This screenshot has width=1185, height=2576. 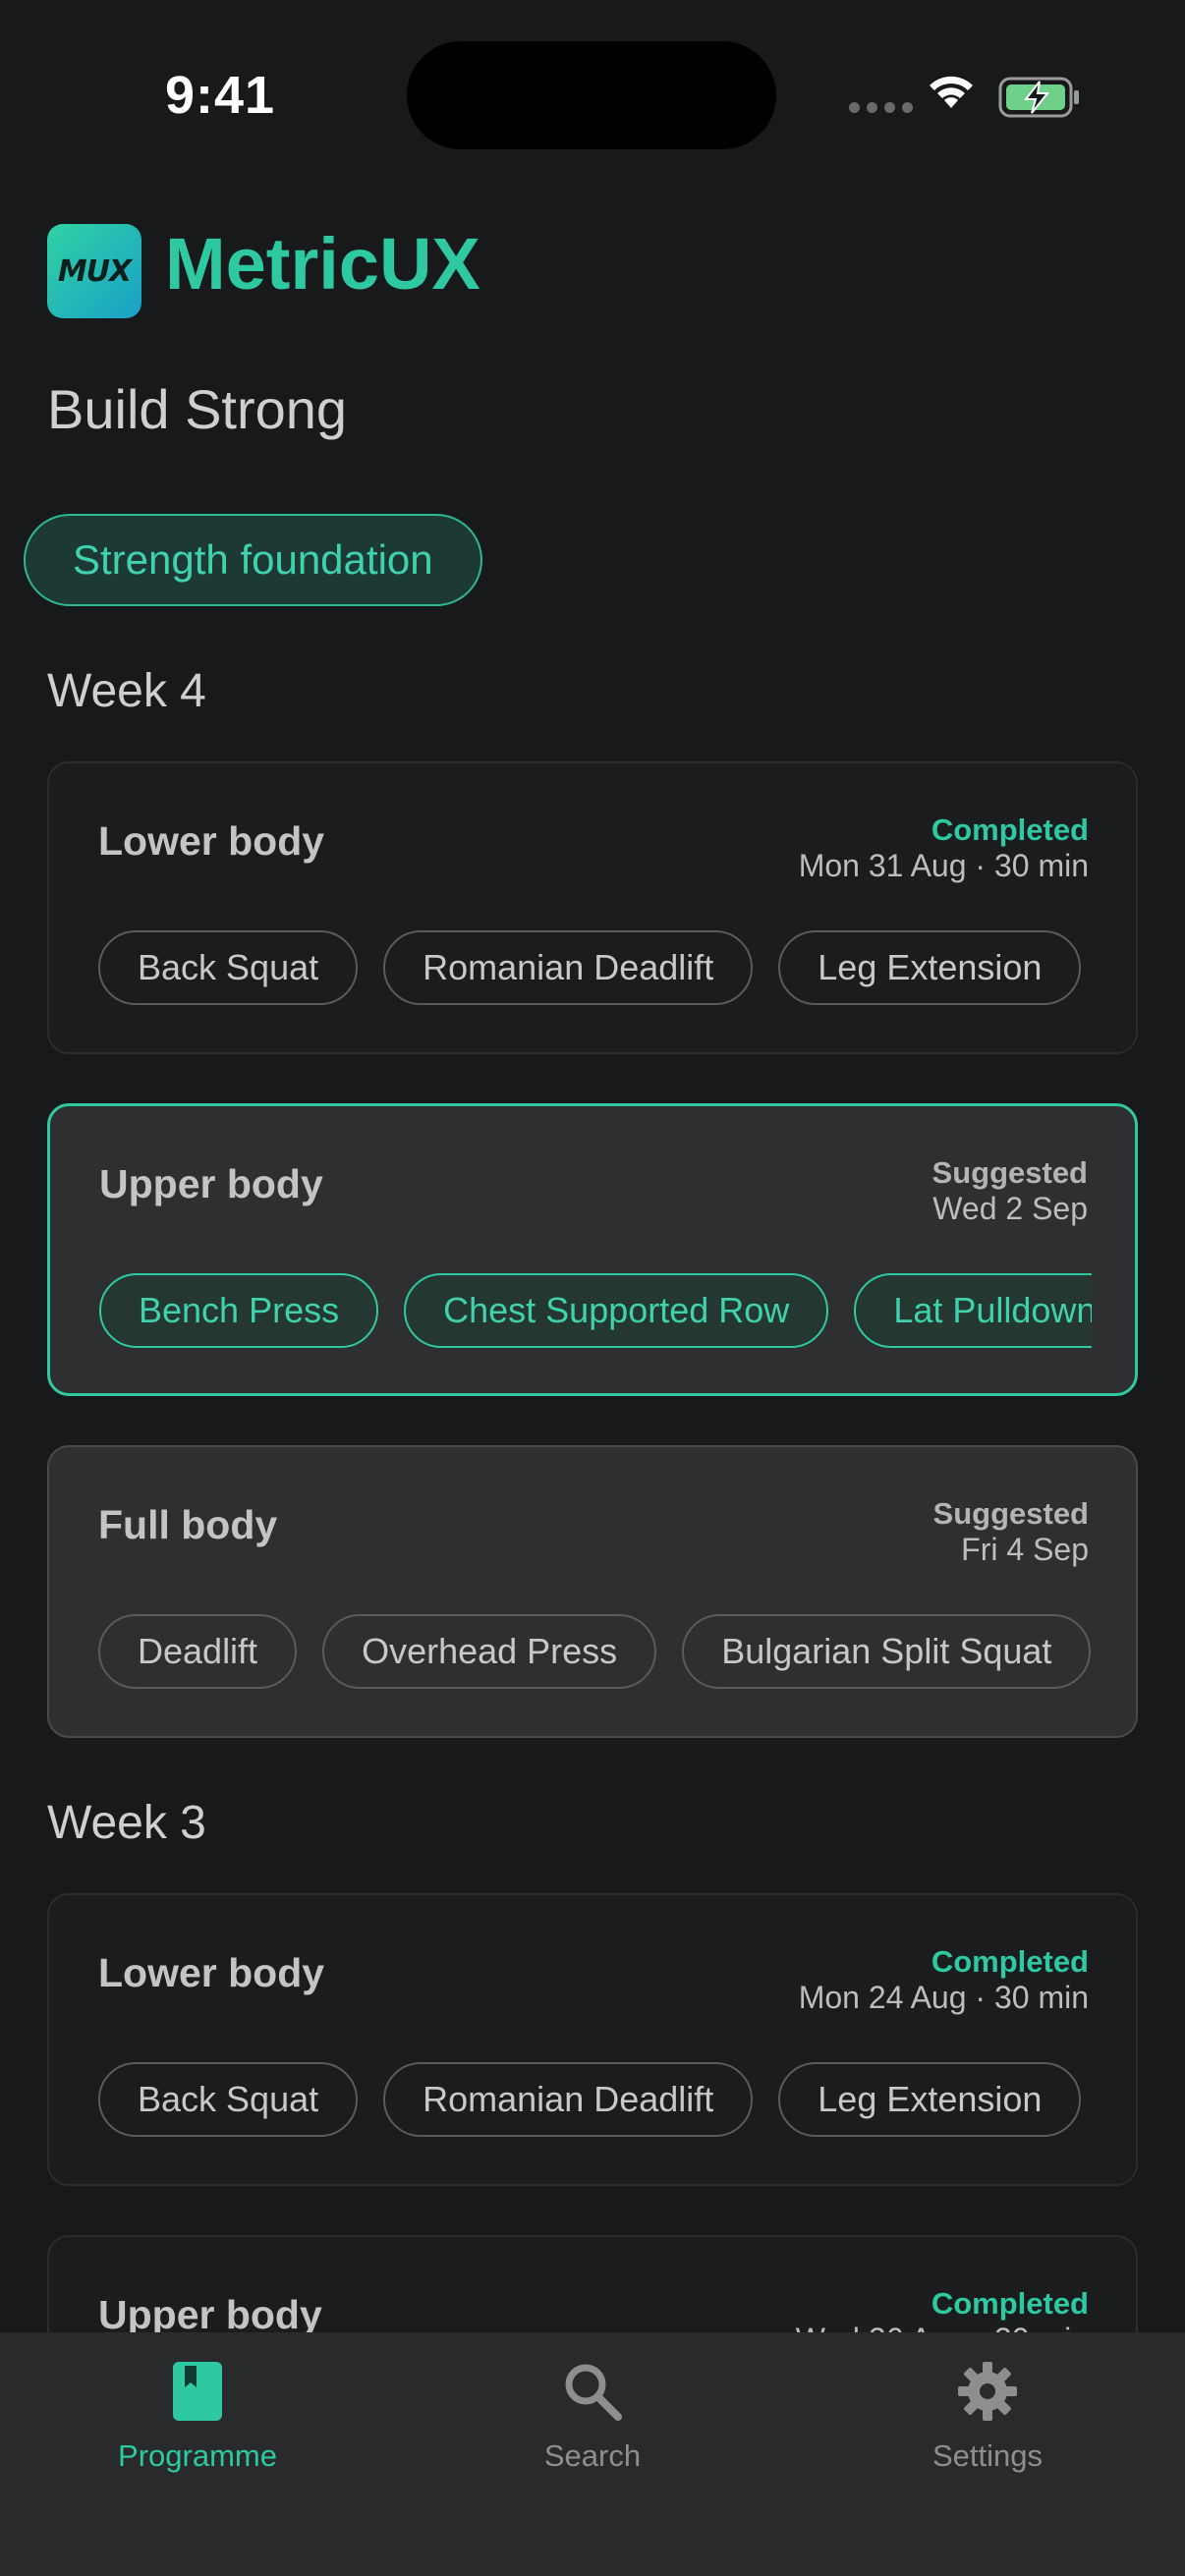 I want to click on workout-meta: Fri 4 Sep, so click(x=1025, y=1549).